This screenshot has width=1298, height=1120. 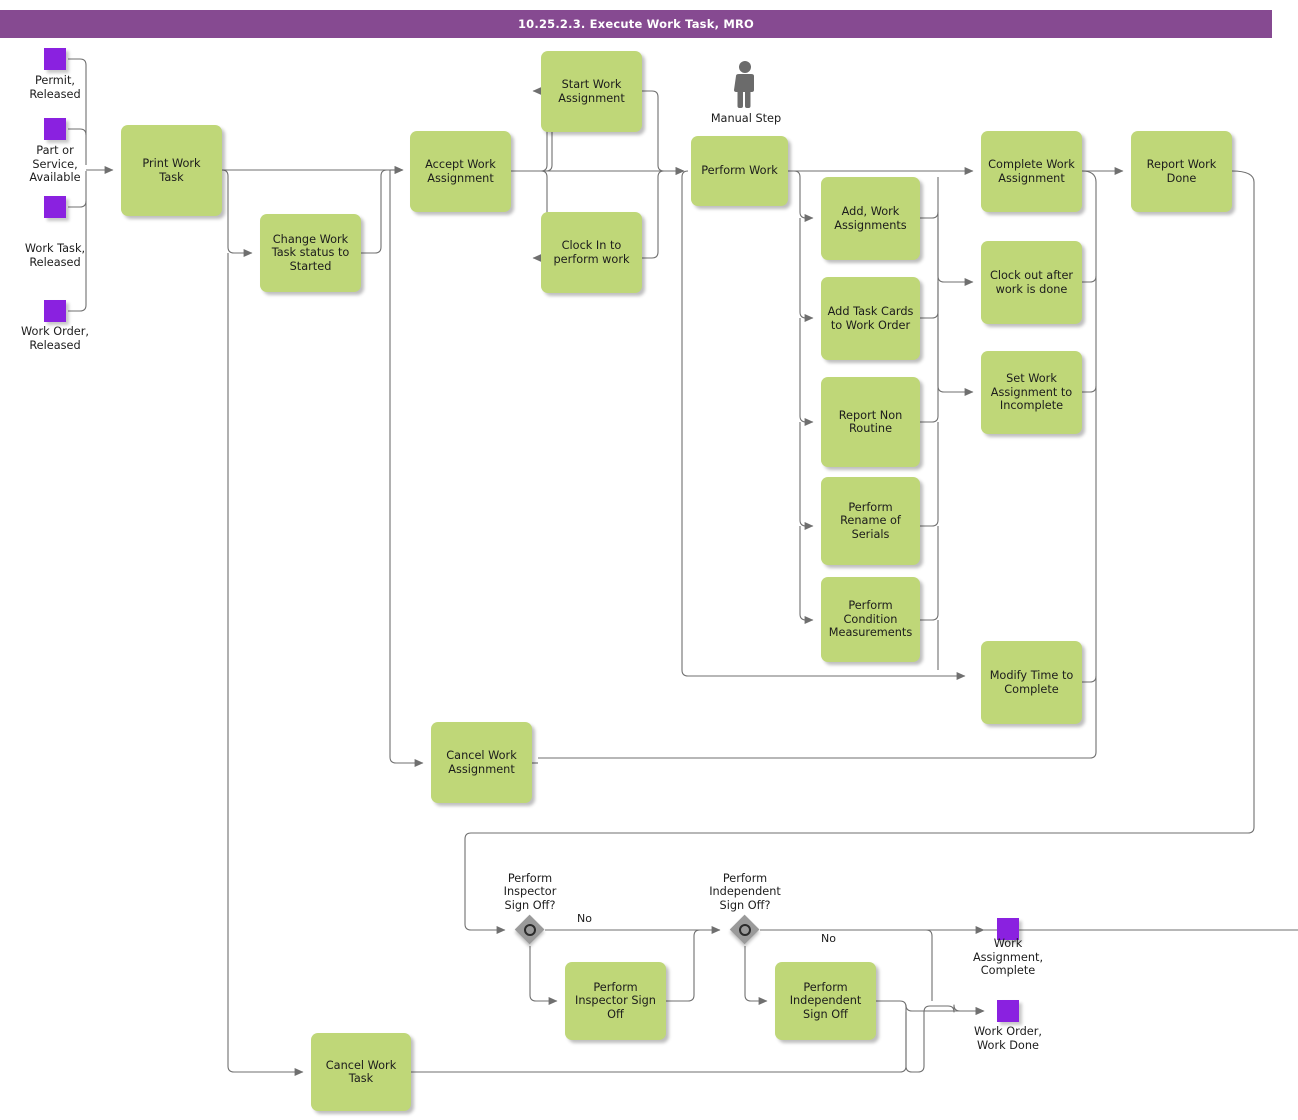 I want to click on task-change-work-task-status: Change Work Task status to Started, so click(x=310, y=253).